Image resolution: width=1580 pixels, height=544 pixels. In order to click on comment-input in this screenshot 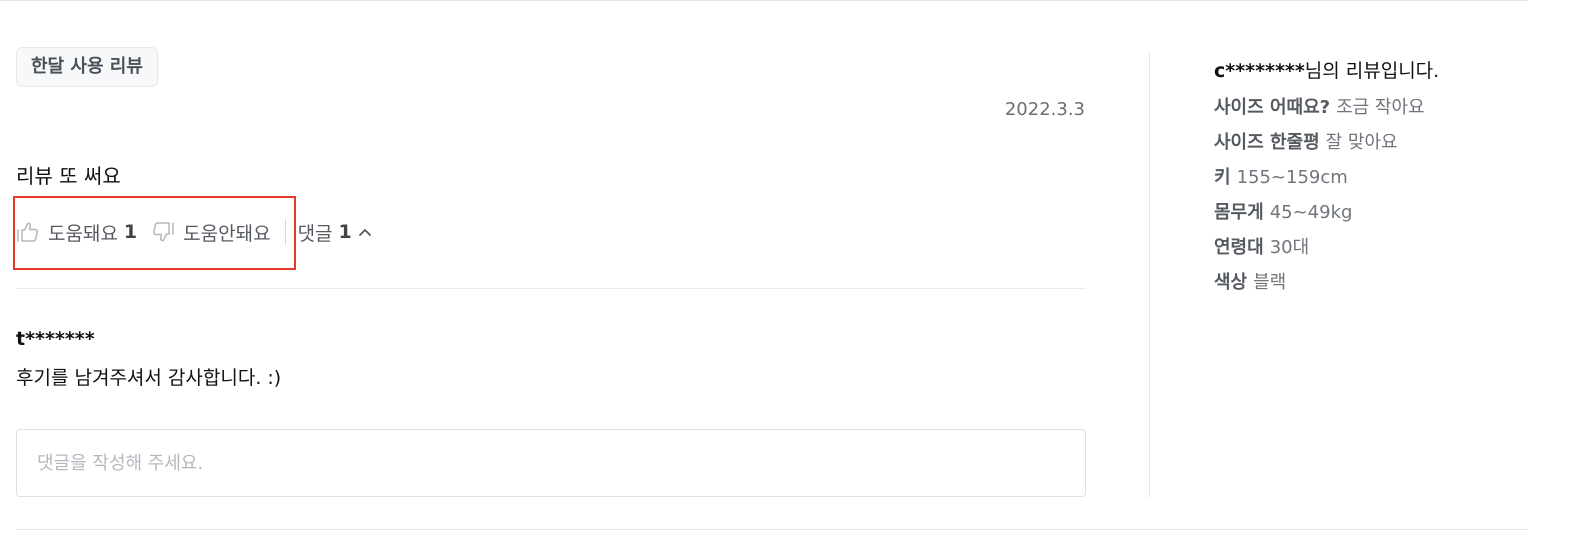, I will do `click(551, 463)`.